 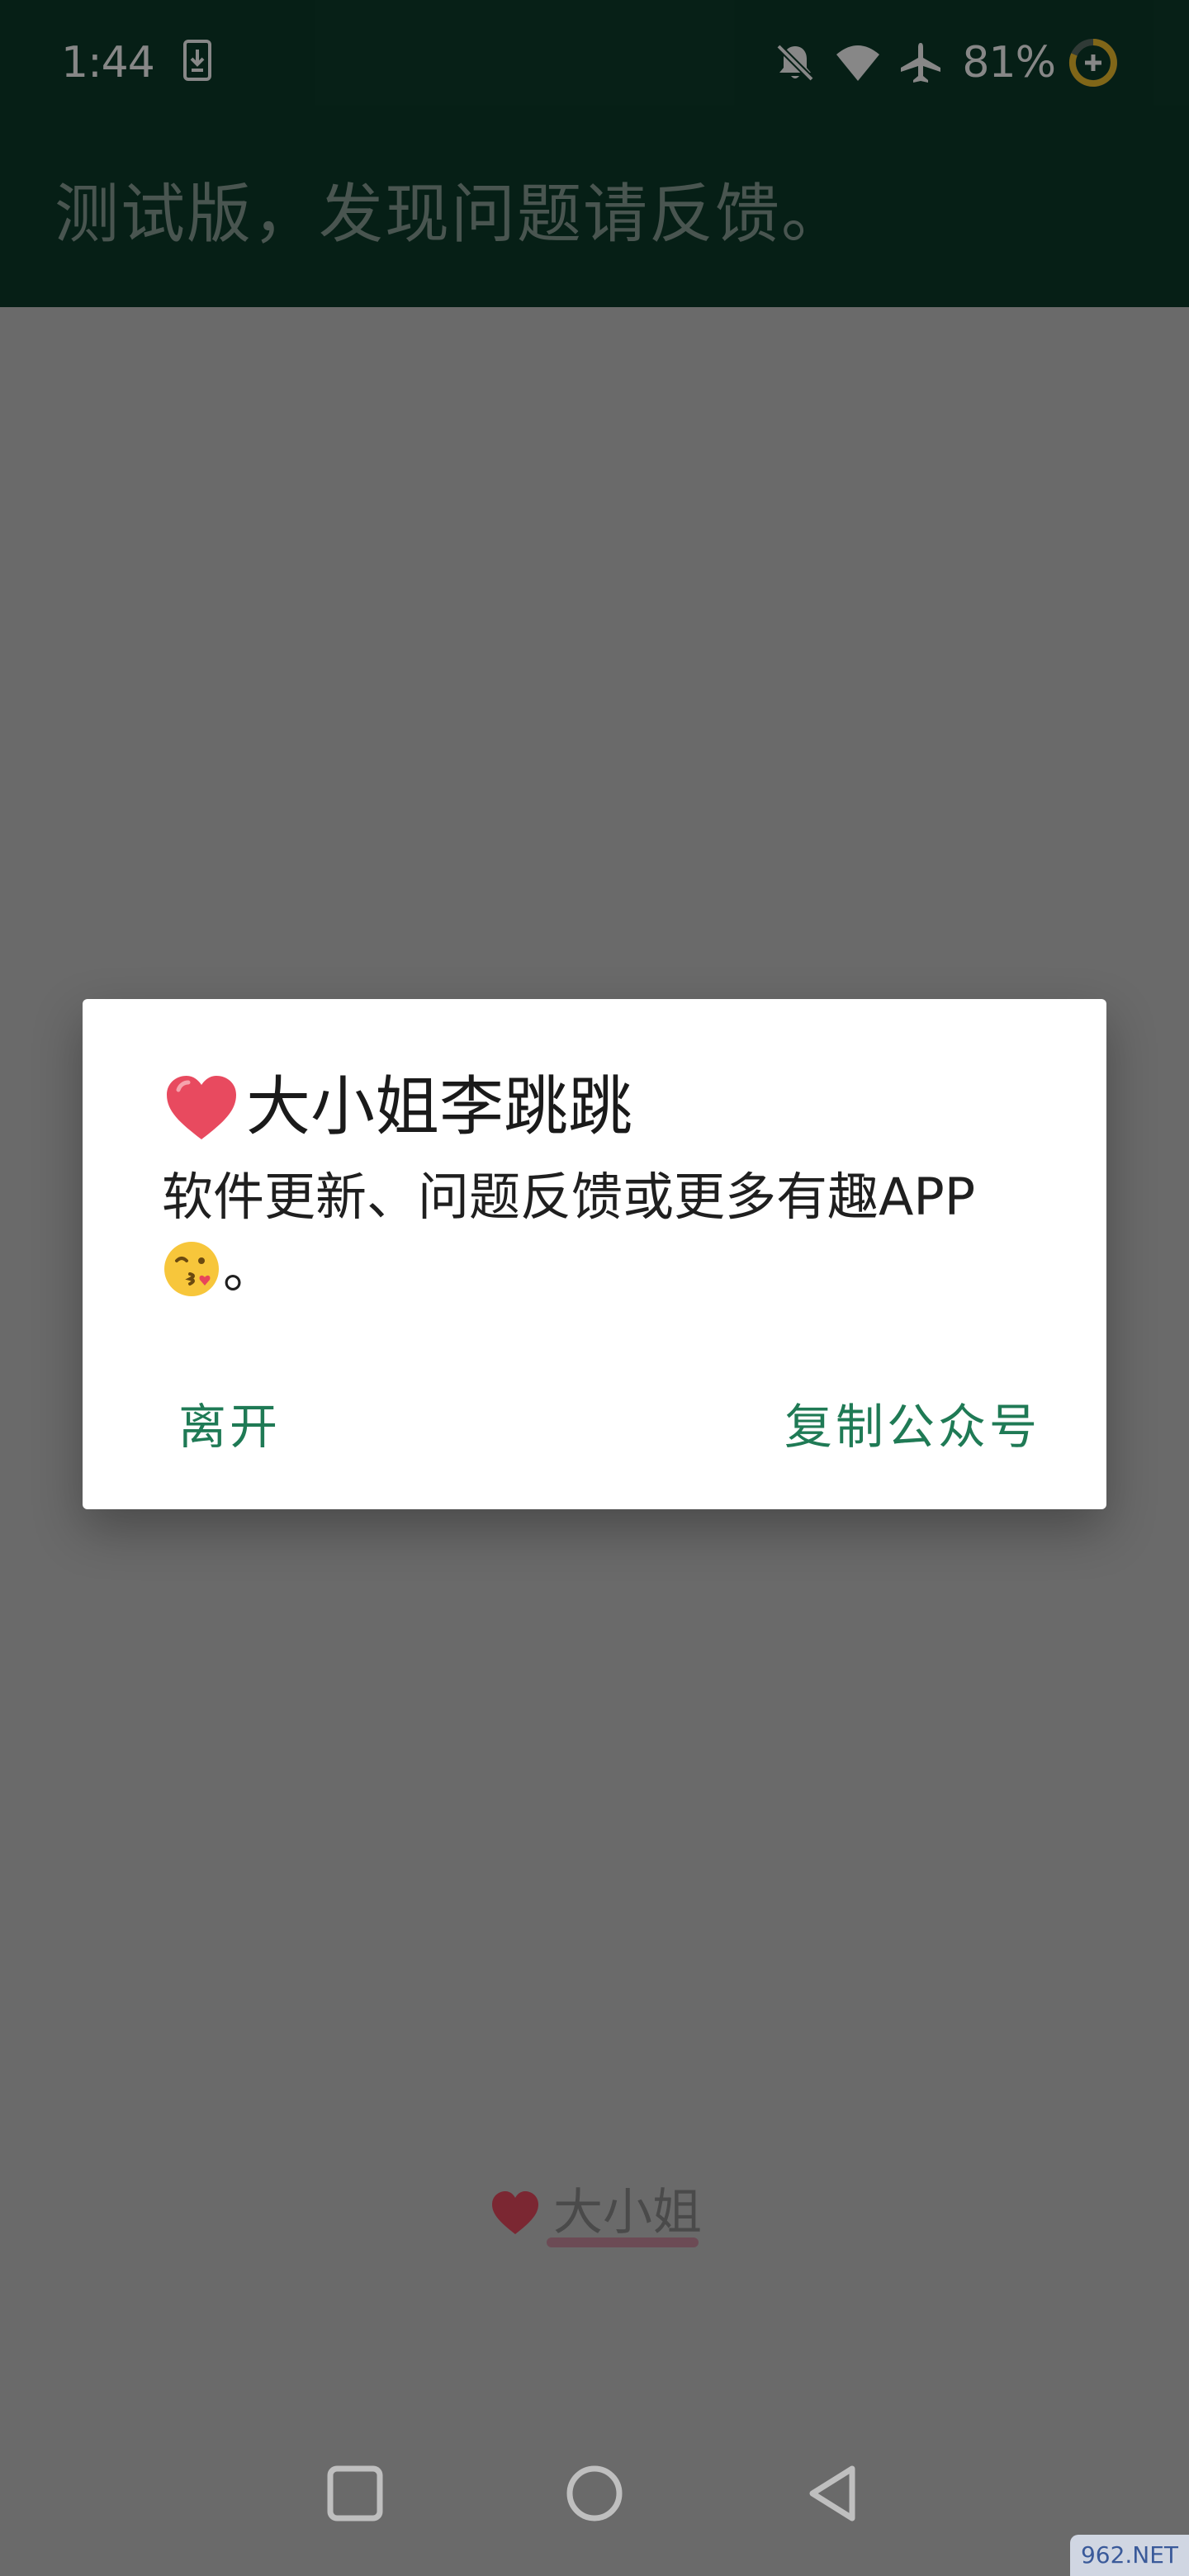 What do you see at coordinates (569, 1197) in the screenshot?
I see `dialog-message-text: 软件更新、问题反馈或更多有趣APP` at bounding box center [569, 1197].